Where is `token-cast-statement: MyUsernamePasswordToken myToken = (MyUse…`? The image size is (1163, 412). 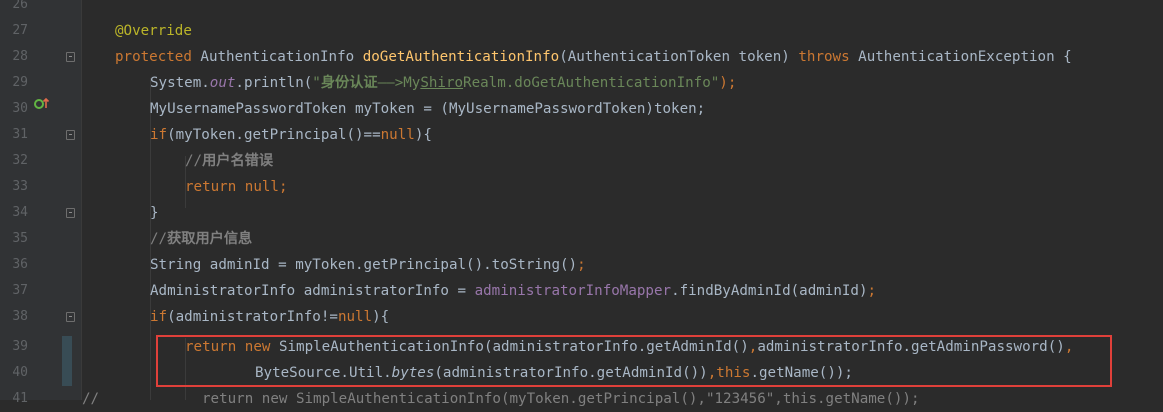
token-cast-statement: MyUsernamePasswordToken myToken = (MyUse… is located at coordinates (428, 109).